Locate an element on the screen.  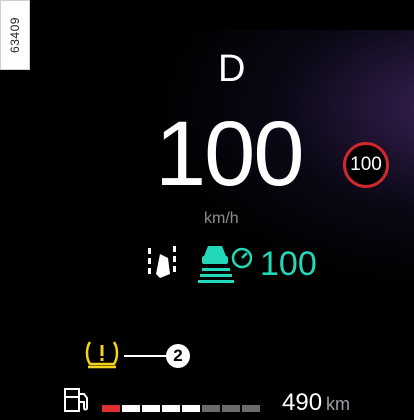
tire-pressure-warning-icon is located at coordinates (102, 355).